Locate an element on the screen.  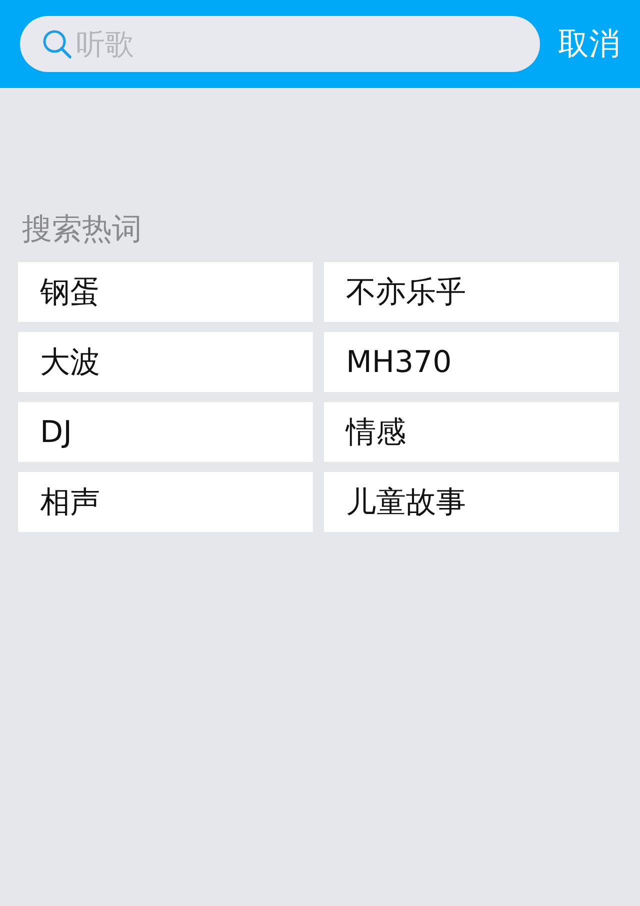
hot-word-item: 儿童故事 is located at coordinates (471, 502).